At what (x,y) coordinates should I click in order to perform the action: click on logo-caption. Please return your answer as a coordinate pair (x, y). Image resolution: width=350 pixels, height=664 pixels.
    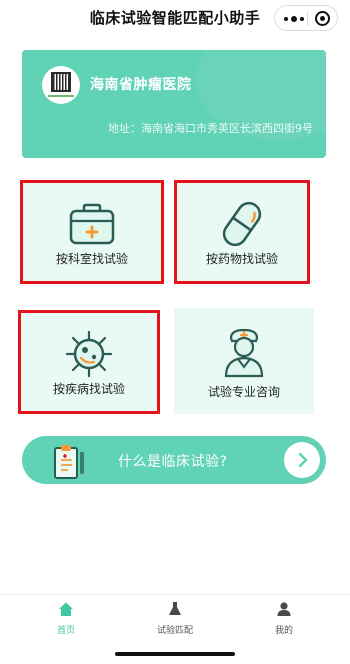
    Looking at the image, I should click on (61, 96).